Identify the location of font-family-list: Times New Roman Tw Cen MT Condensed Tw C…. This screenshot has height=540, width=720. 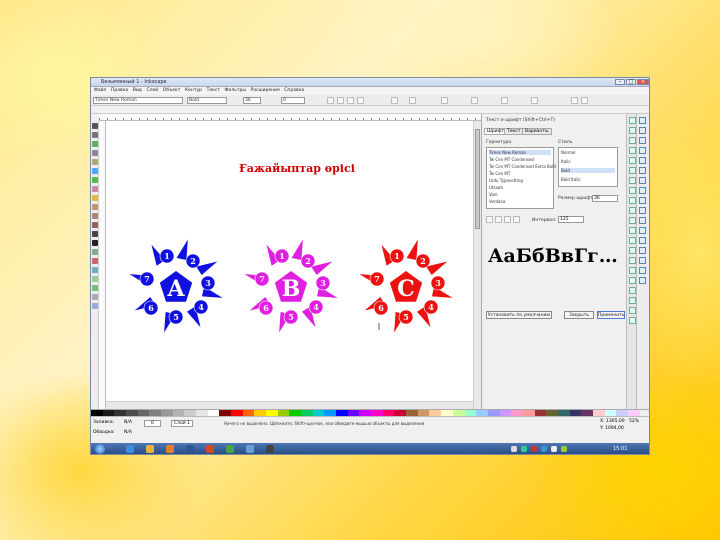
(521, 178).